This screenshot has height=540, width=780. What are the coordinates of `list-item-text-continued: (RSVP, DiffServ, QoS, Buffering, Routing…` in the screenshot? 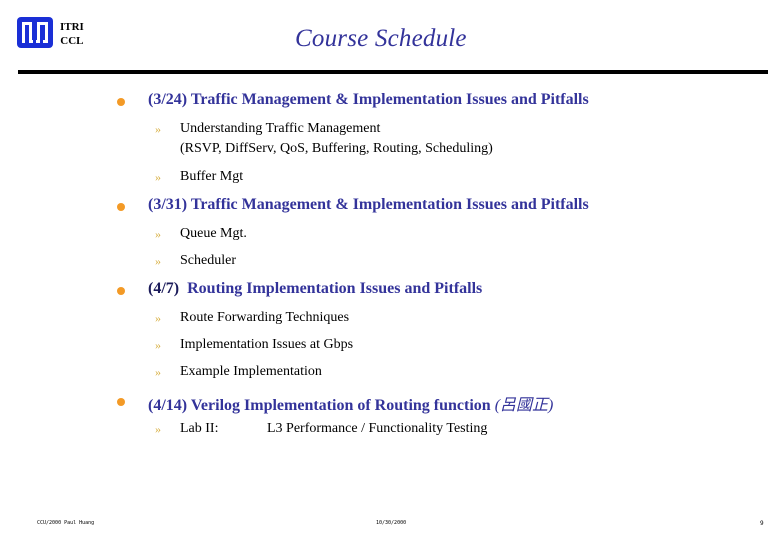 It's located at (336, 148).